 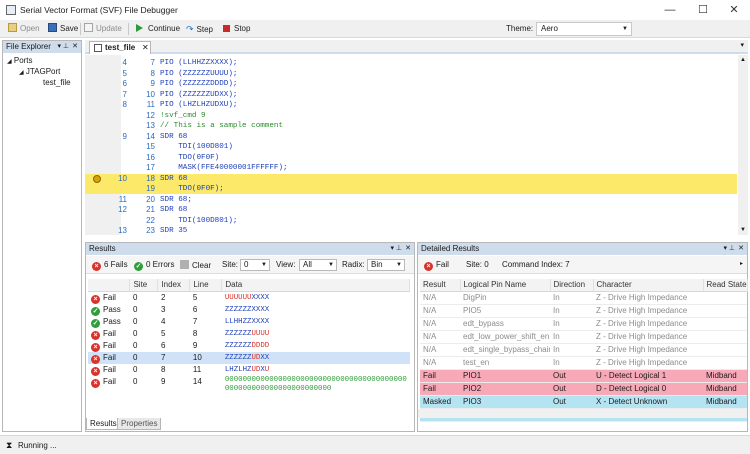 What do you see at coordinates (144, 285) in the screenshot?
I see `results-column-header: Site` at bounding box center [144, 285].